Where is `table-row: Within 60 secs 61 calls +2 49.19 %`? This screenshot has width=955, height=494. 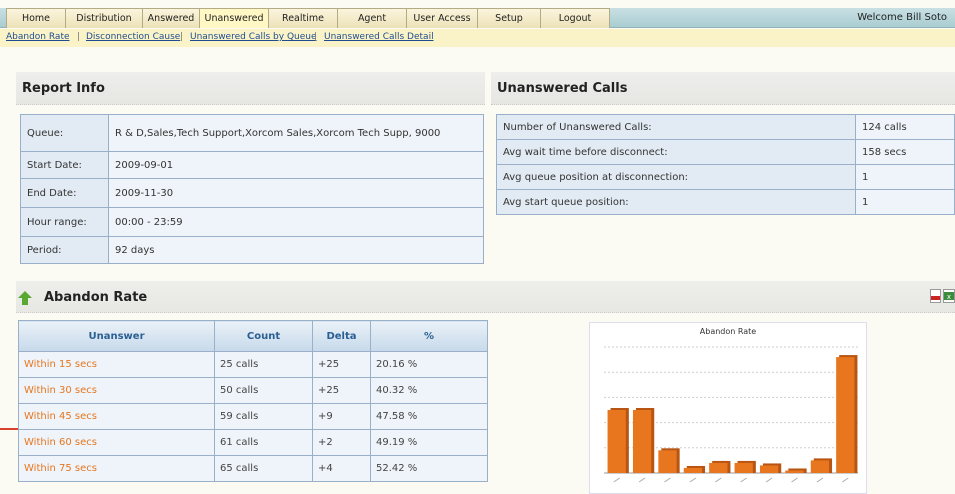 table-row: Within 60 secs 61 calls +2 49.19 % is located at coordinates (253, 442).